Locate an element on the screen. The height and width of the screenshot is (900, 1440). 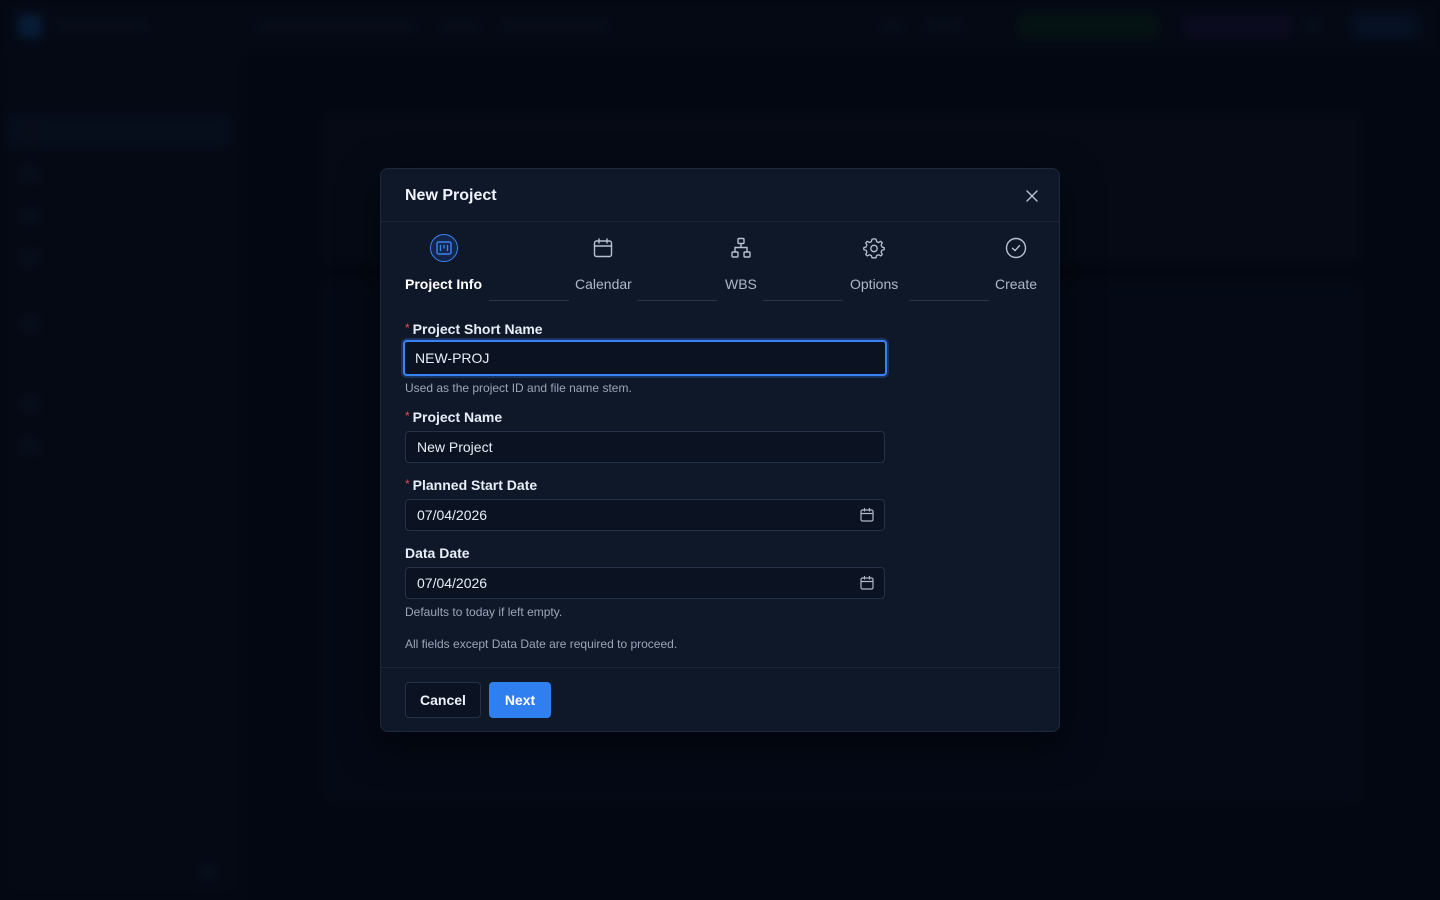
close-icon is located at coordinates (1032, 196).